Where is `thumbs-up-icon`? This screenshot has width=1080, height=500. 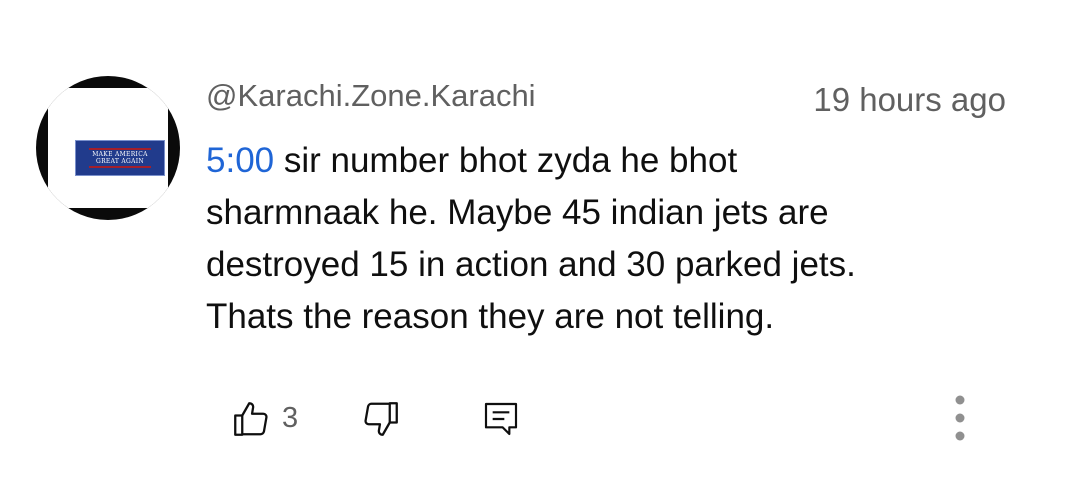
thumbs-up-icon is located at coordinates (251, 419).